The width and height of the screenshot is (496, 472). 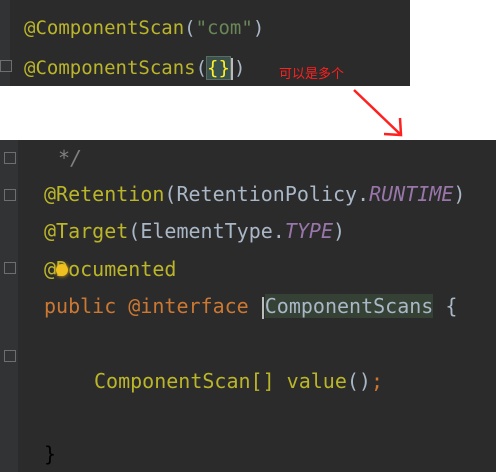 I want to click on code-line-componentscan: @ComponentScan("com"), so click(x=144, y=28).